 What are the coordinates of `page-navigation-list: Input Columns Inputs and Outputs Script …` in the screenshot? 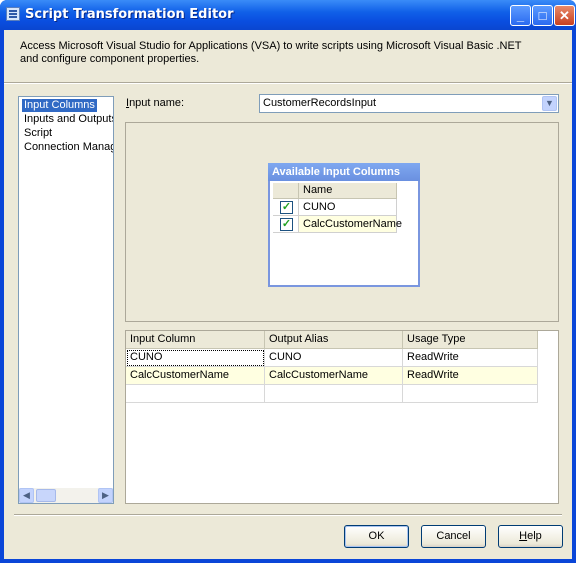 It's located at (66, 300).